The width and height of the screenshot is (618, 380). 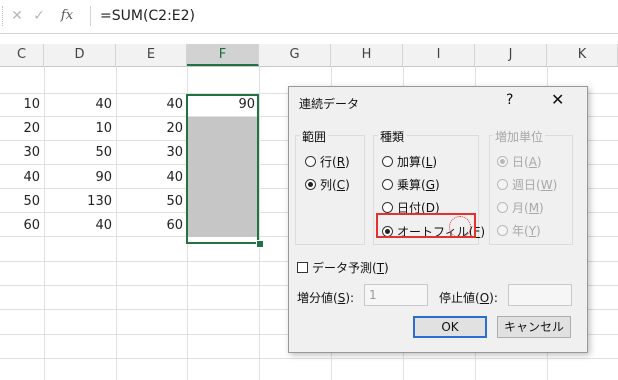 What do you see at coordinates (67, 16) in the screenshot?
I see `insert-function-button: fx` at bounding box center [67, 16].